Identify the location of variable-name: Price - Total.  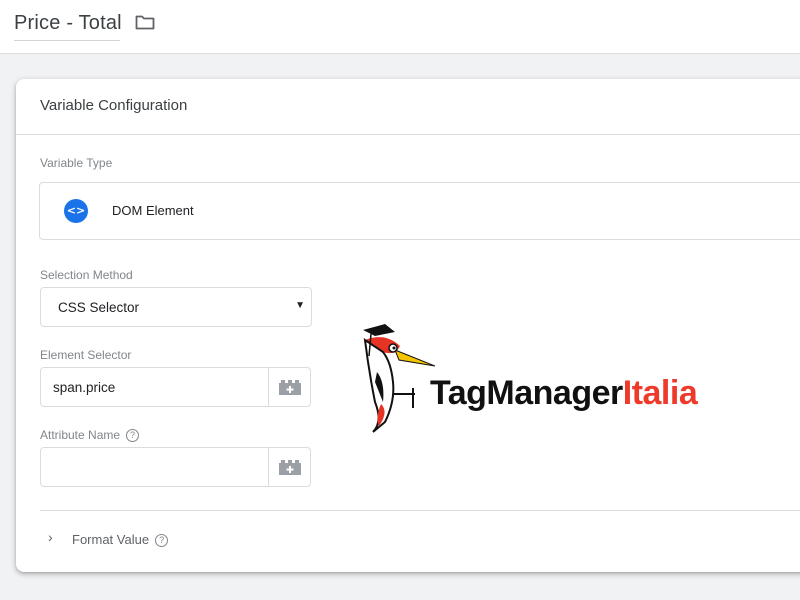
(68, 23).